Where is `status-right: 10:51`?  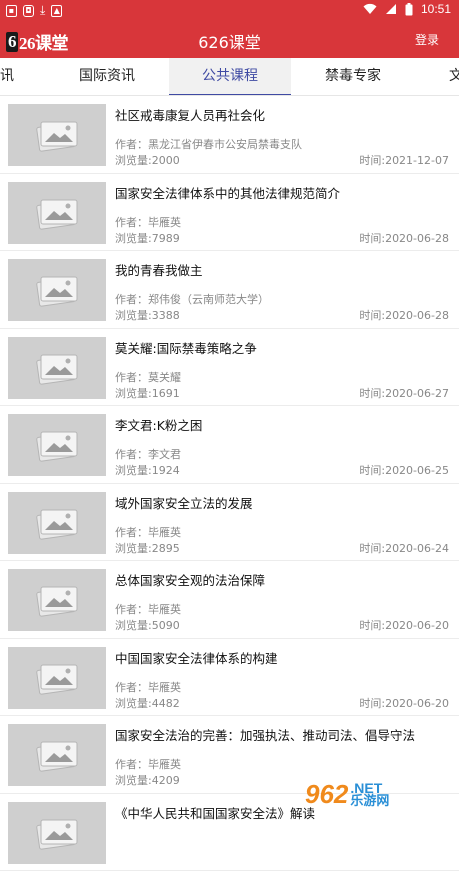
status-right: 10:51 is located at coordinates (407, 9).